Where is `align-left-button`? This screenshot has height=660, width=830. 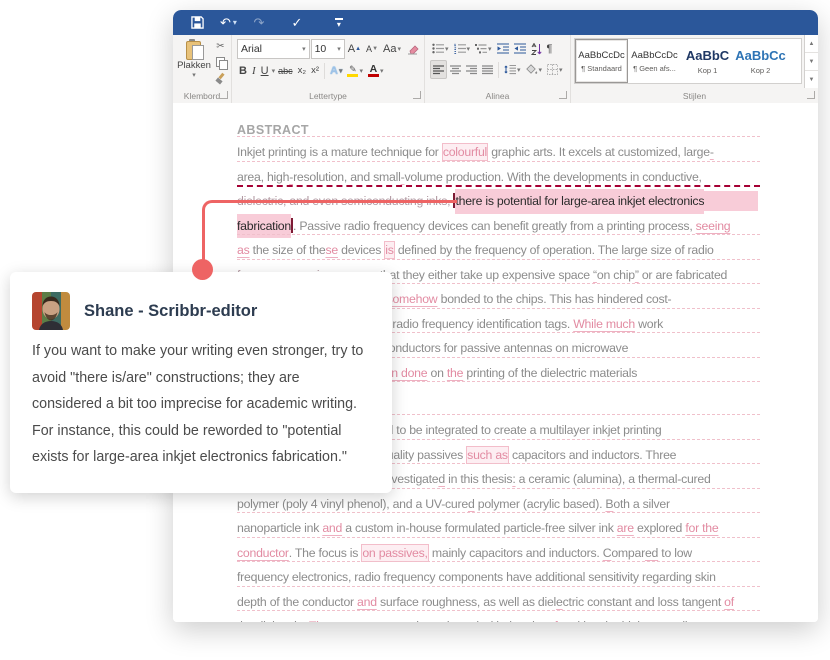 align-left-button is located at coordinates (438, 69).